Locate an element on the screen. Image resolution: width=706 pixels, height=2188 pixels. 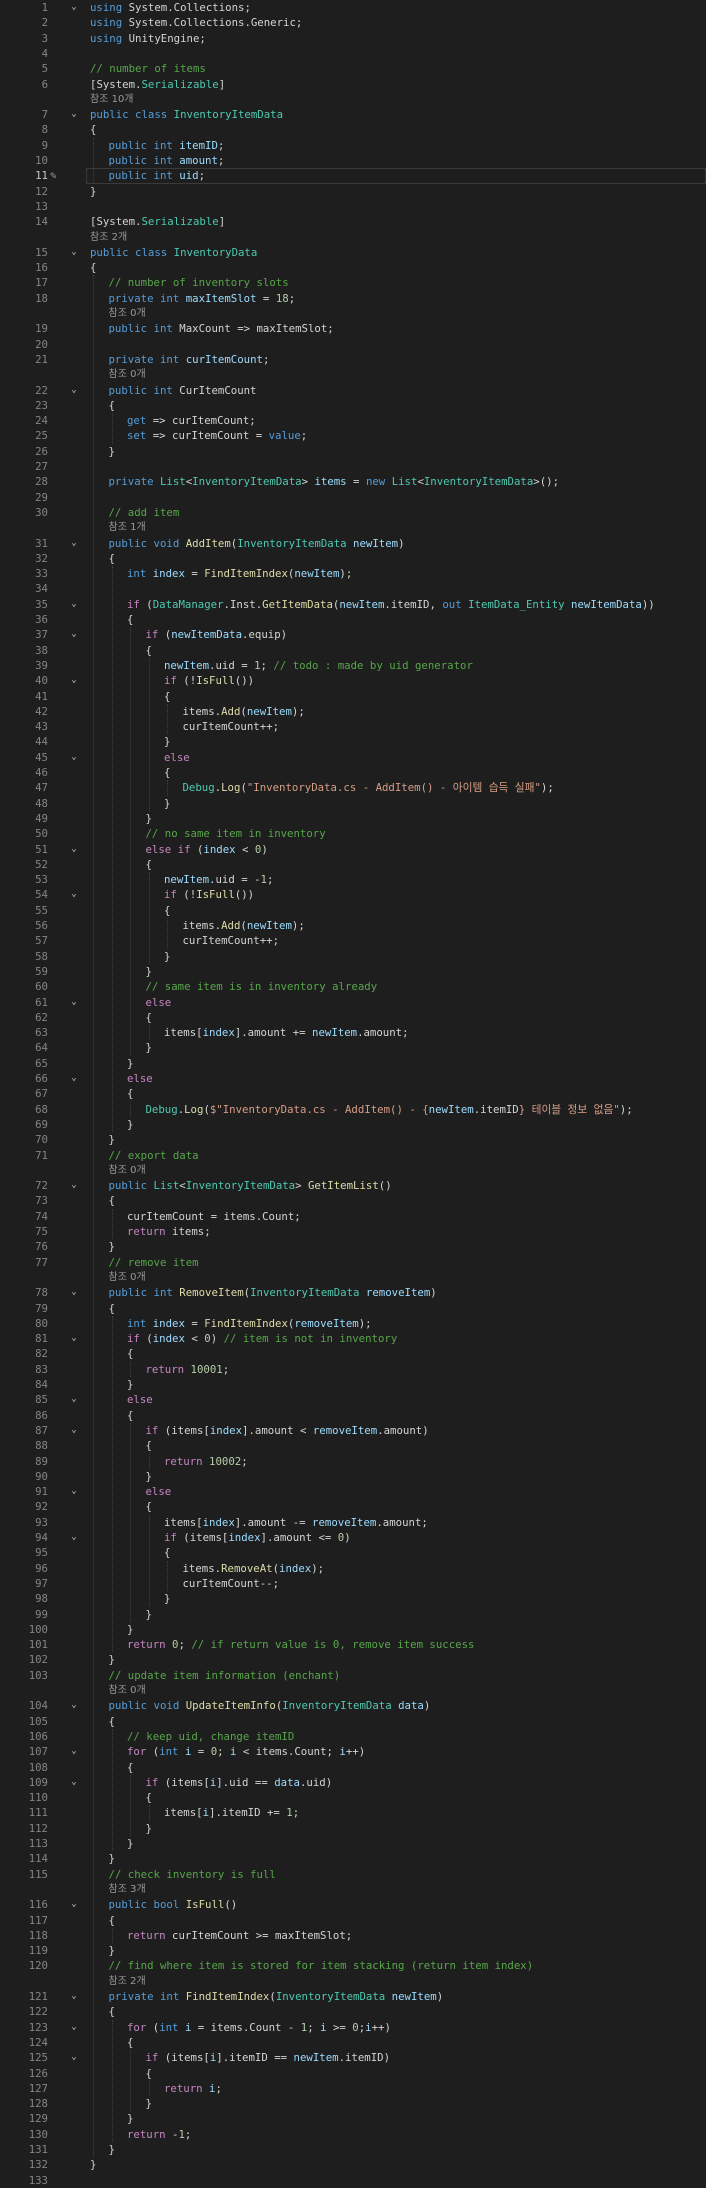
code-line: 53 newItem.uid = -1; is located at coordinates (353, 879).